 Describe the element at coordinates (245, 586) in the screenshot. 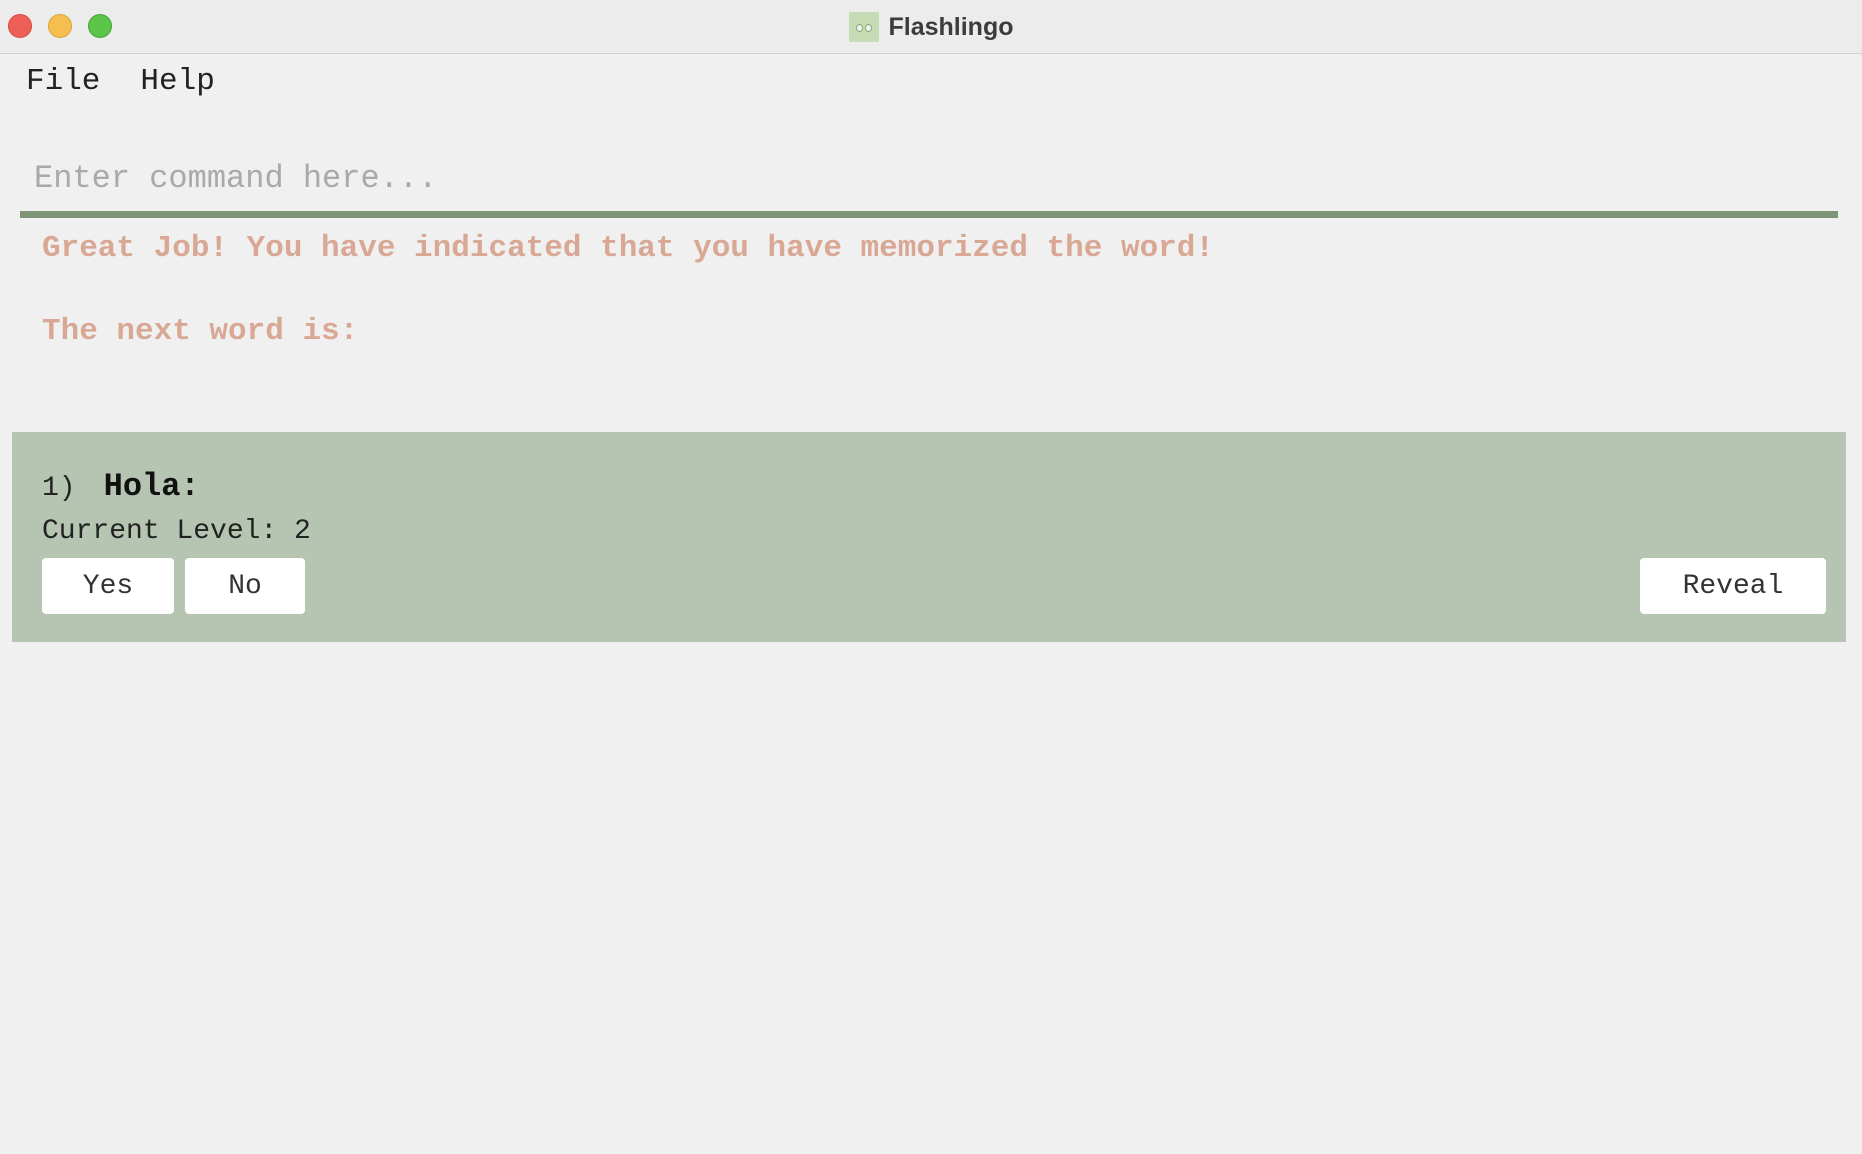

I see `no-button: No` at that location.